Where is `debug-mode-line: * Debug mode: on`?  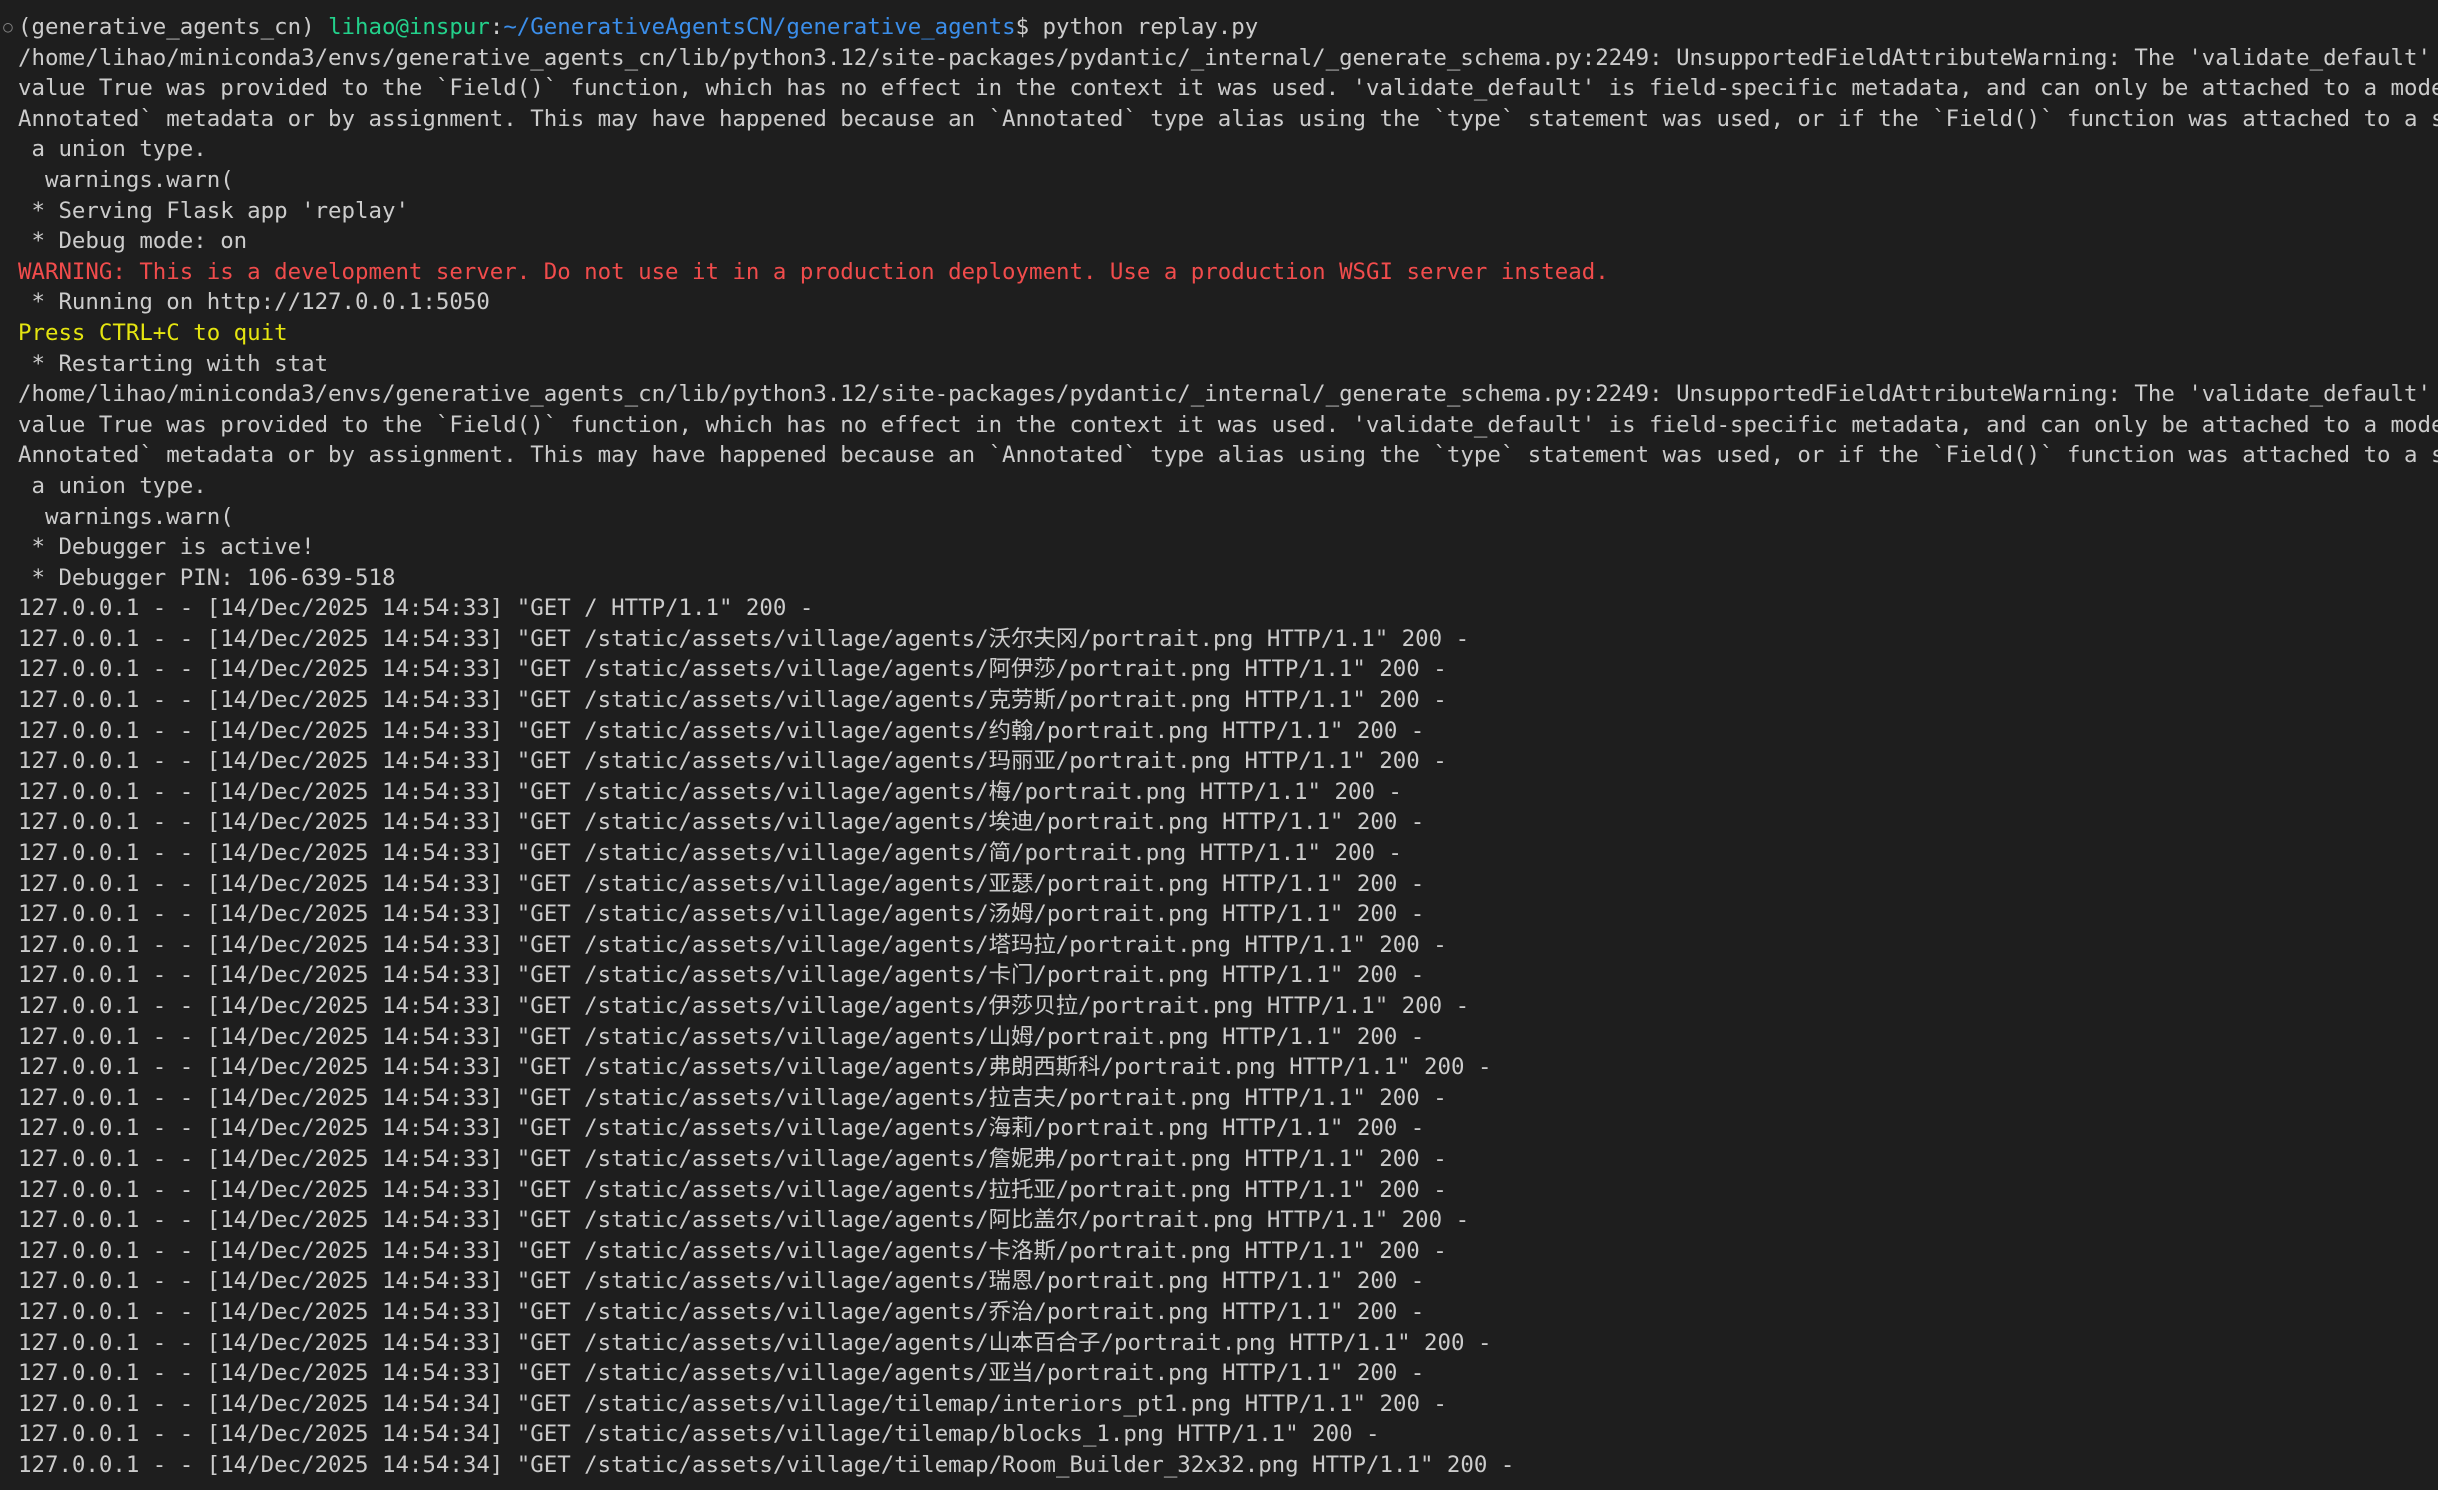
debug-mode-line: * Debug mode: on is located at coordinates (133, 241).